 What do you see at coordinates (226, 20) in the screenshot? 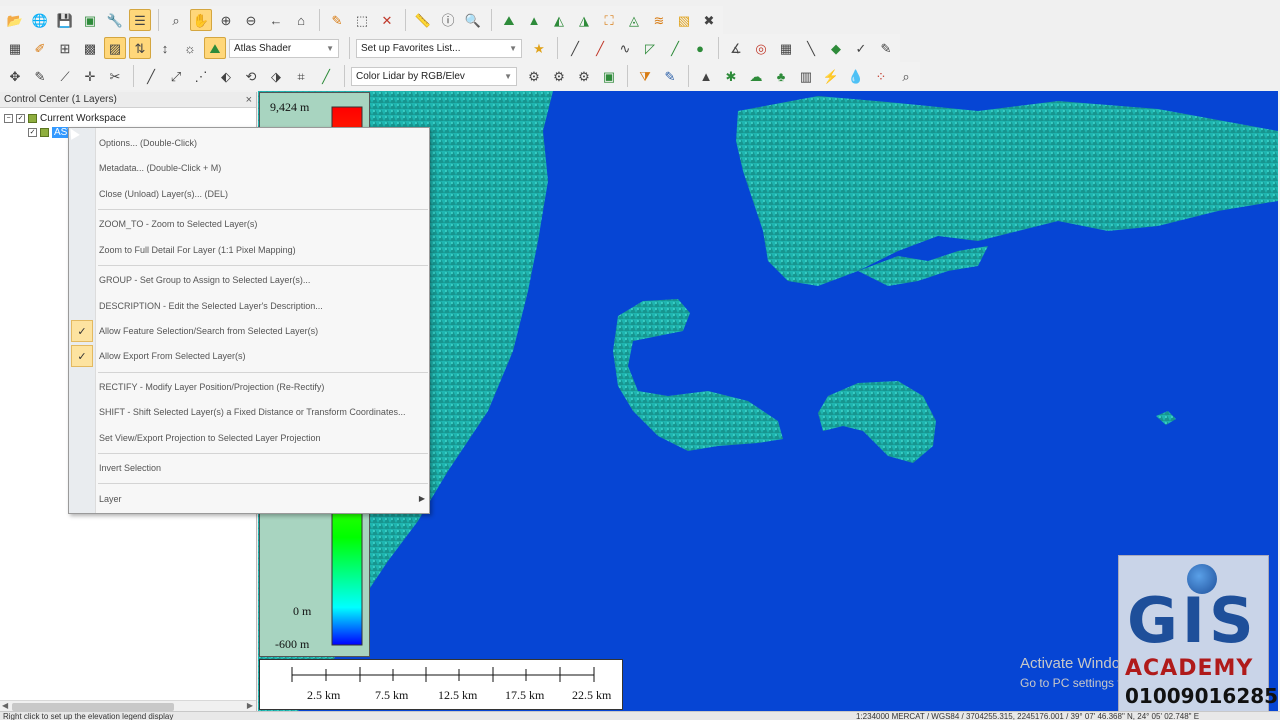
I see `zoom-in-icon: ⊕` at bounding box center [226, 20].